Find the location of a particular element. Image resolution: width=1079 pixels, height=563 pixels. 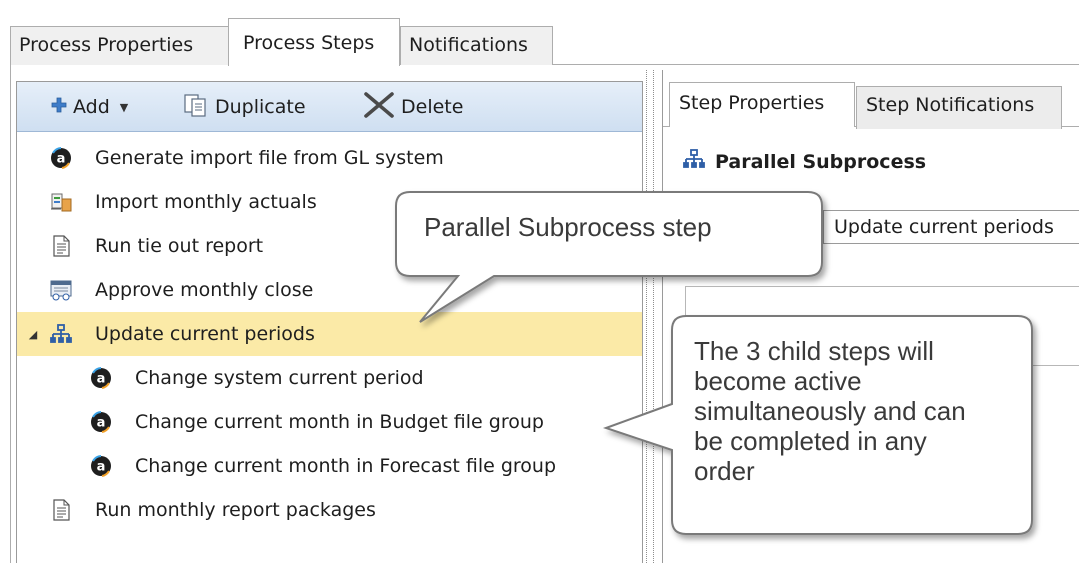

delete-button: Delete is located at coordinates (413, 107).